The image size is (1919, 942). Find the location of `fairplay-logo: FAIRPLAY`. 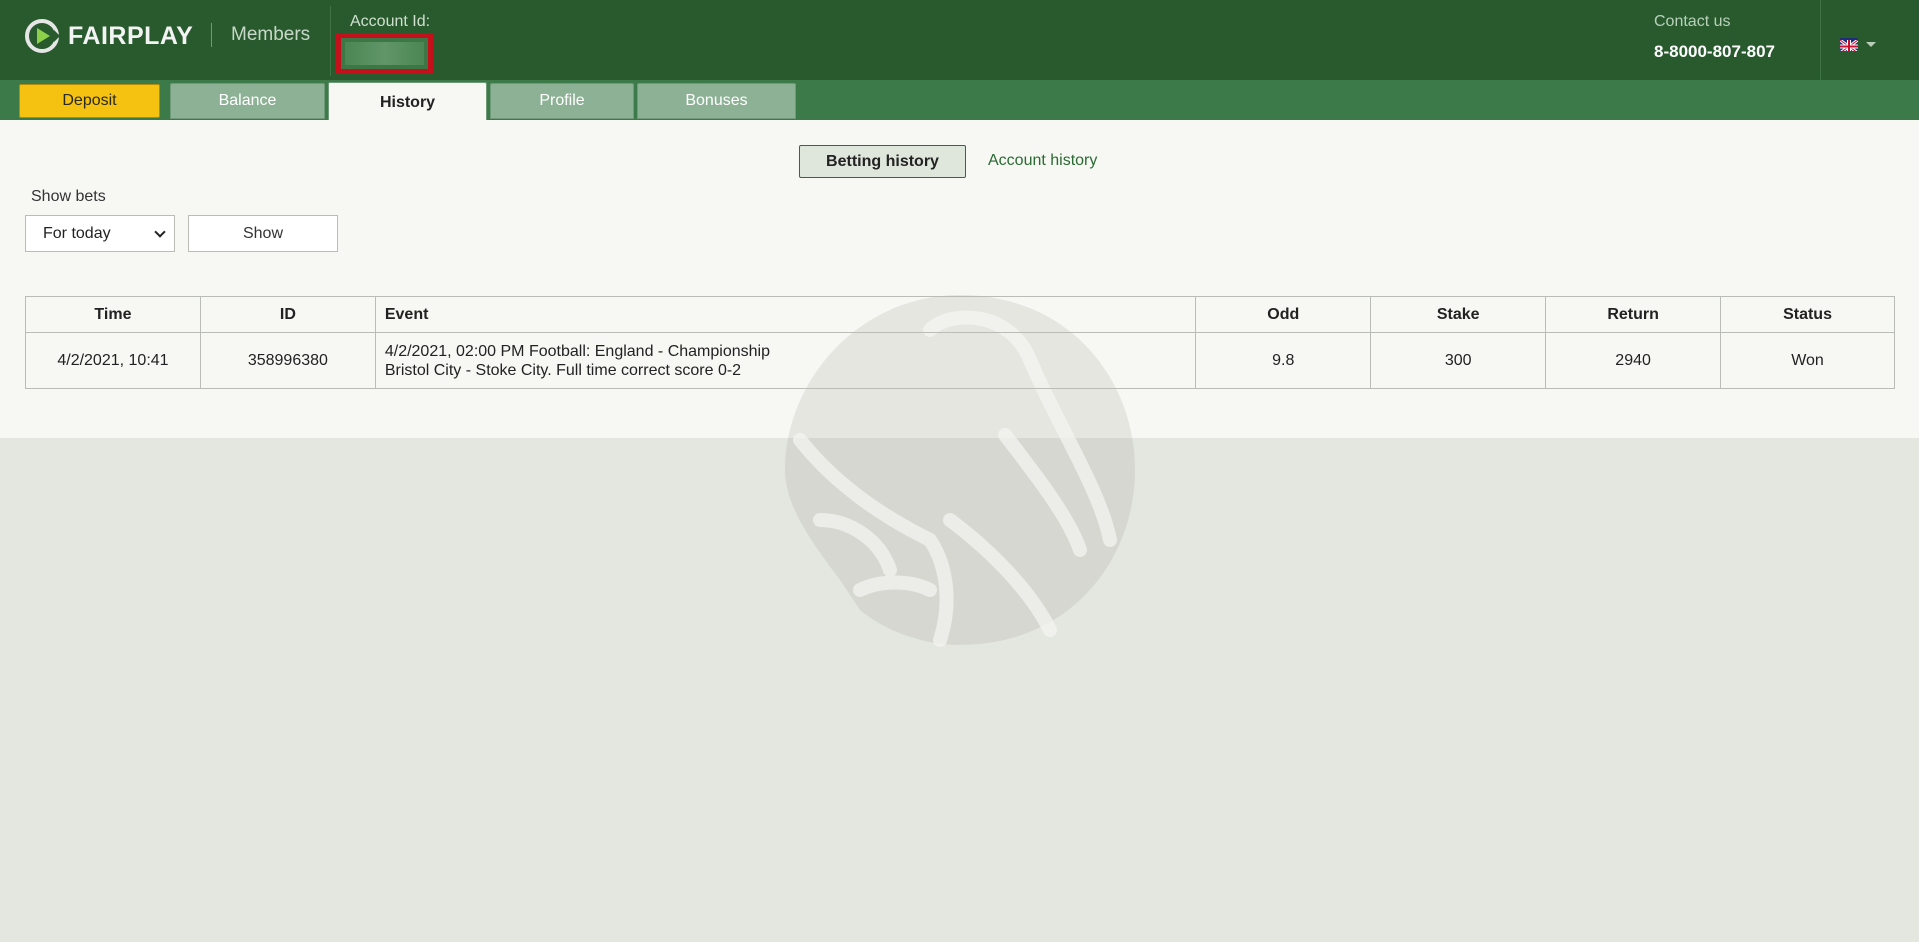

fairplay-logo: FAIRPLAY is located at coordinates (109, 36).